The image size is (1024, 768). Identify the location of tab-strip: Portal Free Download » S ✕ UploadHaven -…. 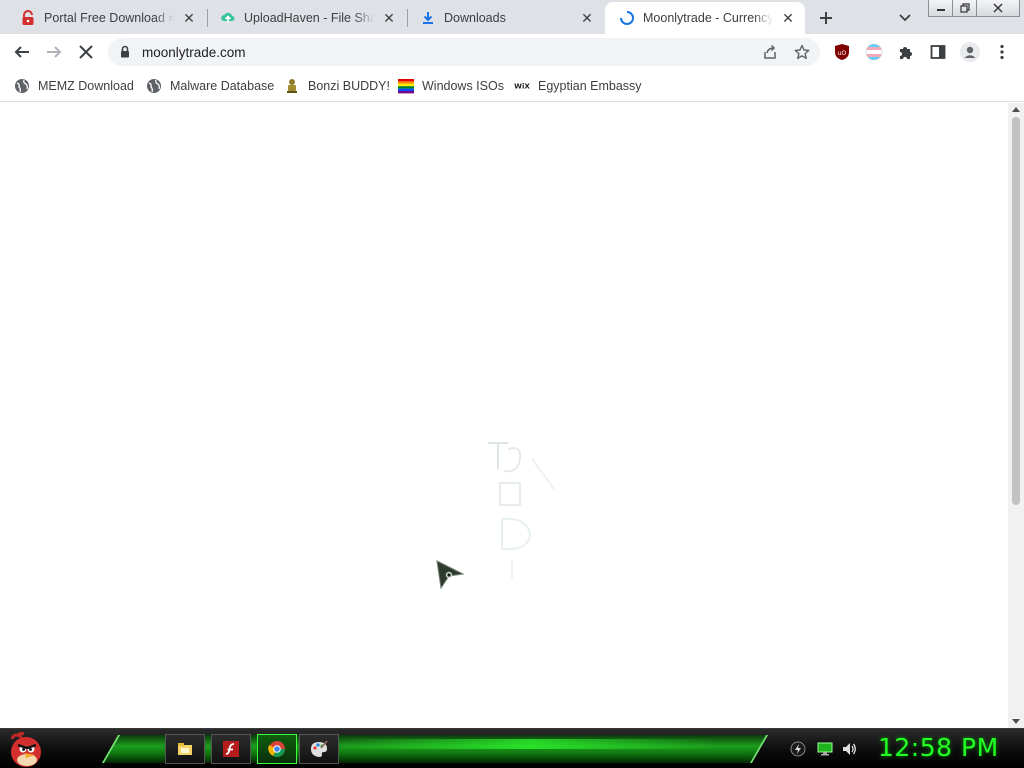
(512, 17).